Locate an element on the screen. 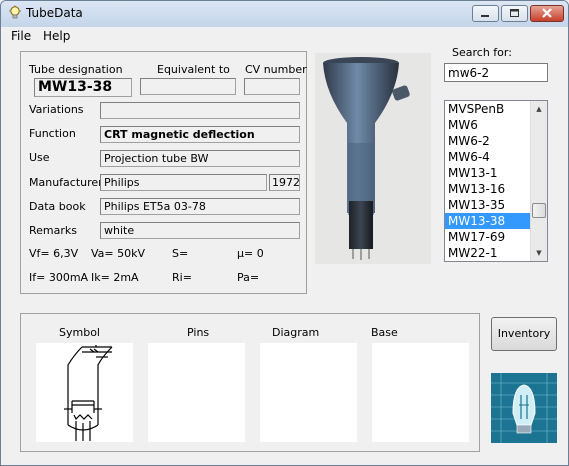  symbol-pane is located at coordinates (84, 392).